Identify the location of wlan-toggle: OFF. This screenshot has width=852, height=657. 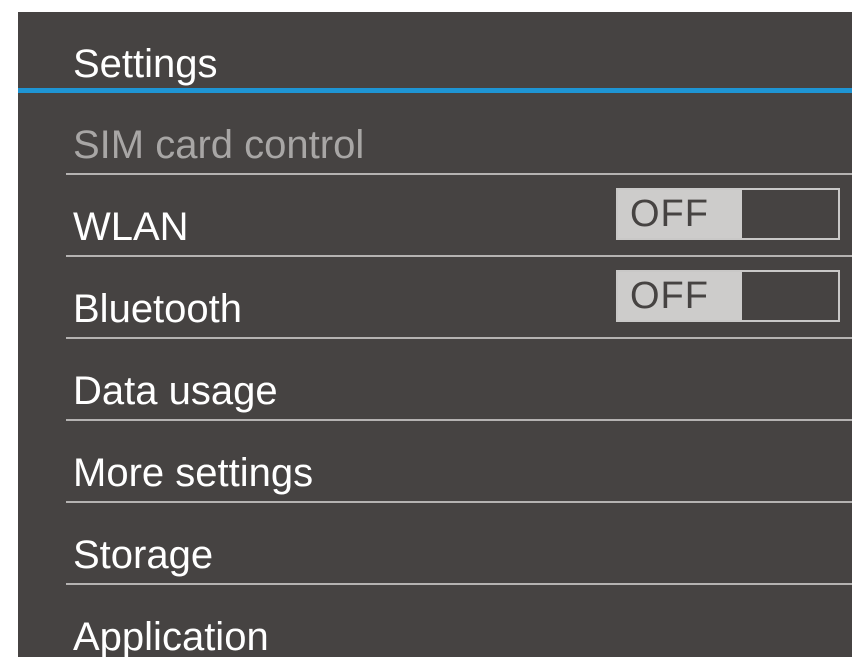
(728, 214).